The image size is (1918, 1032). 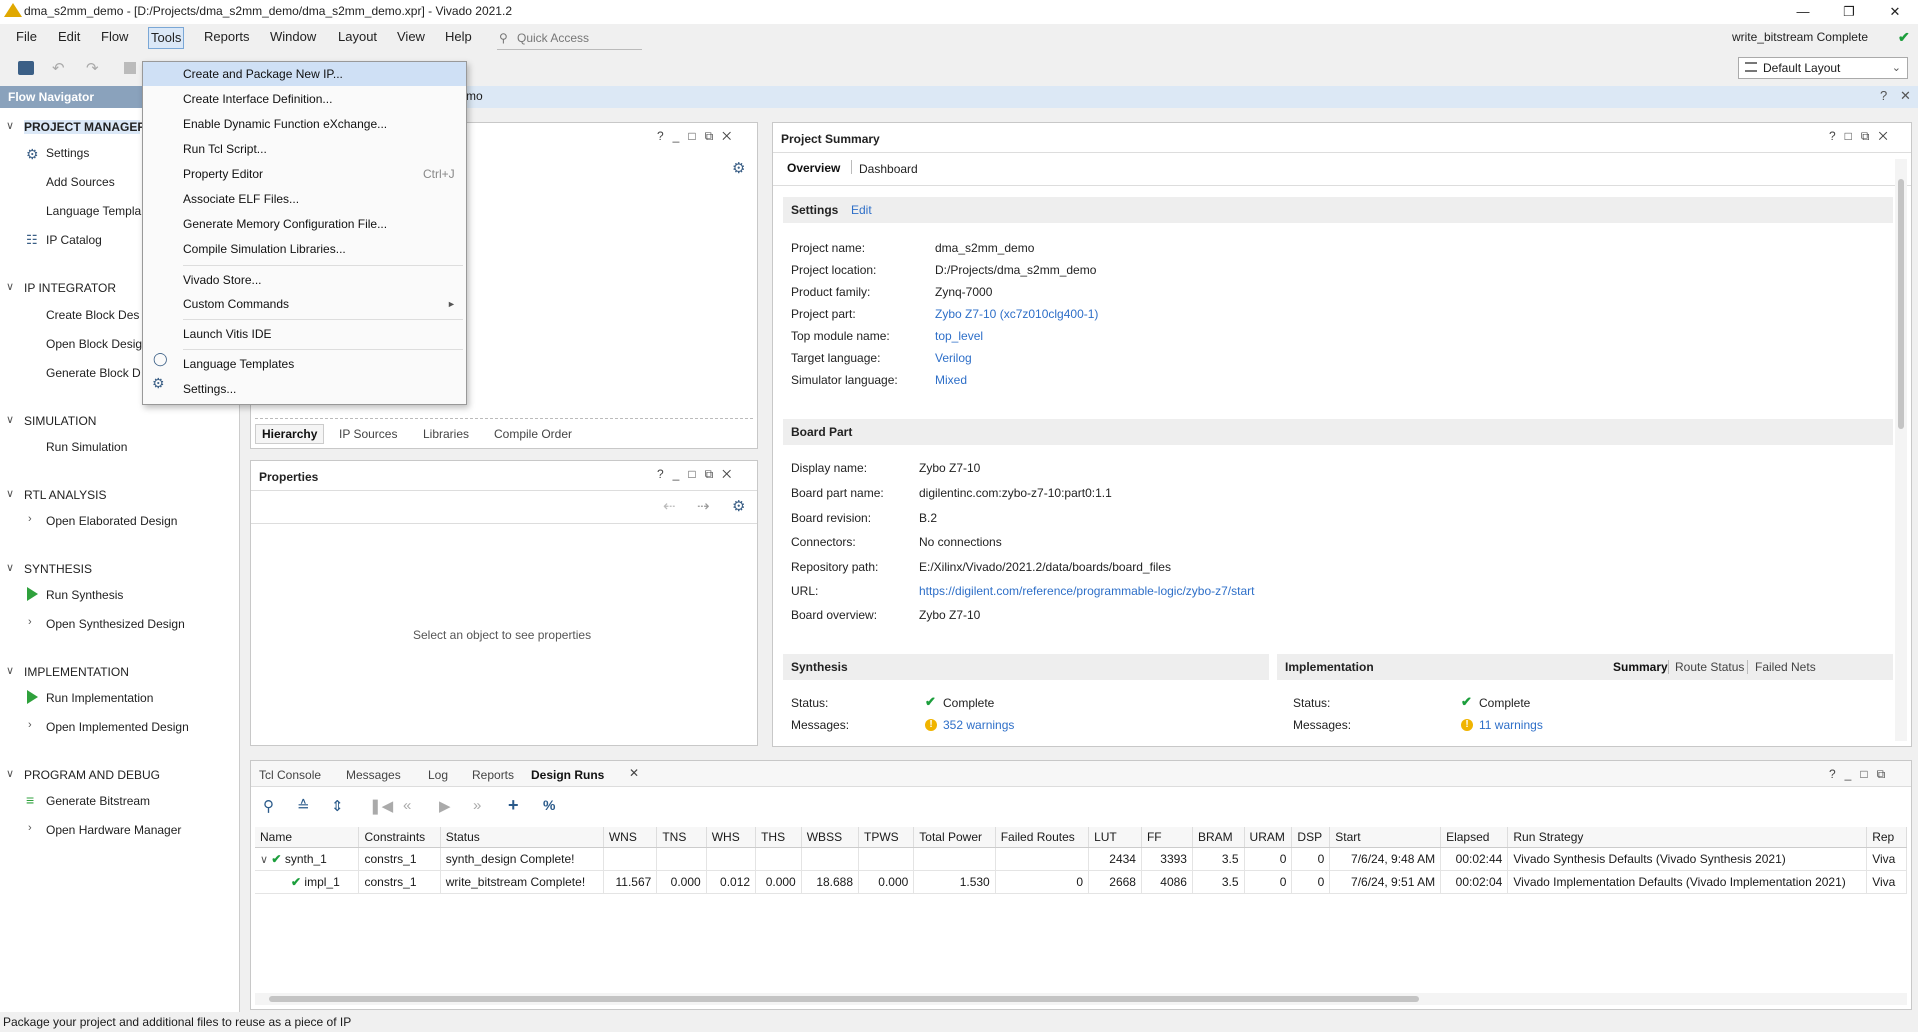 I want to click on nav-ip-catalog: IP Catalog, so click(x=74, y=240).